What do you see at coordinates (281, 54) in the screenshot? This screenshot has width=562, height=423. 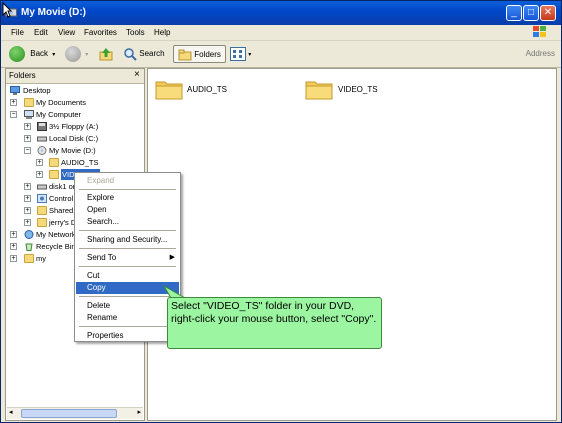 I see `toolbar: Back ▾ ▾ Search Folders ▾` at bounding box center [281, 54].